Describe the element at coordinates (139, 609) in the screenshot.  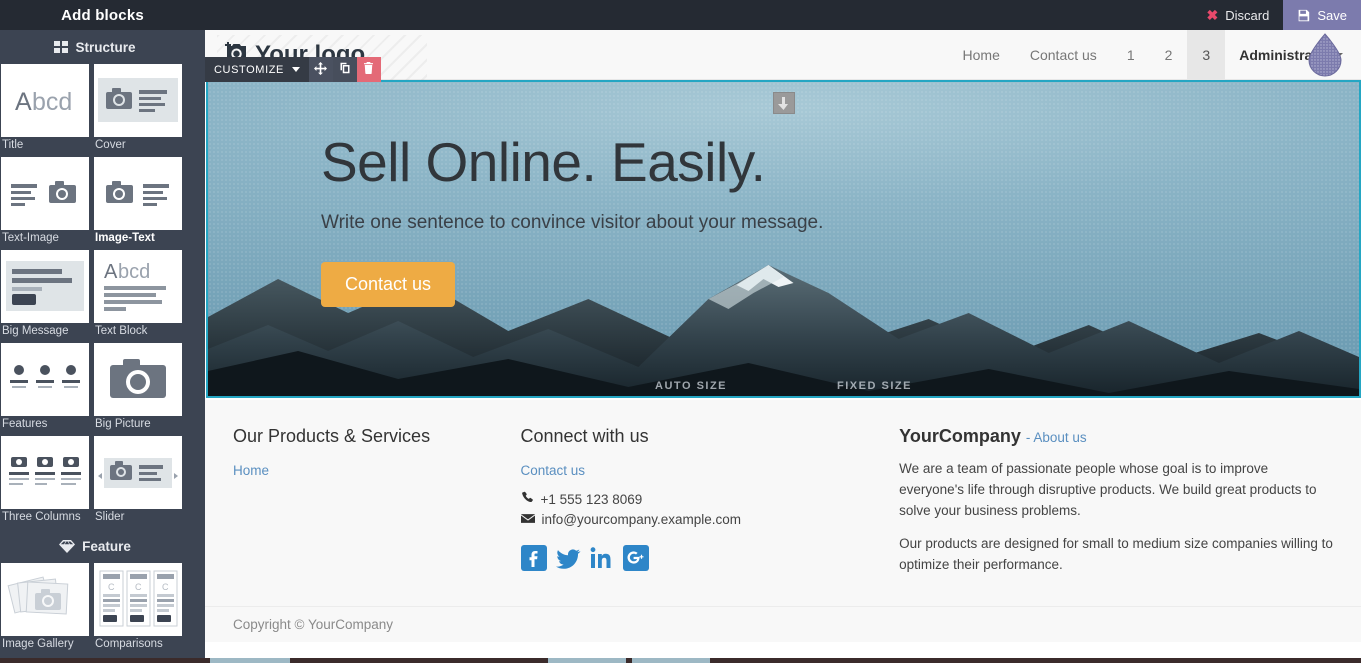
I see `block-item-comparisons: C C C Comparisons` at that location.